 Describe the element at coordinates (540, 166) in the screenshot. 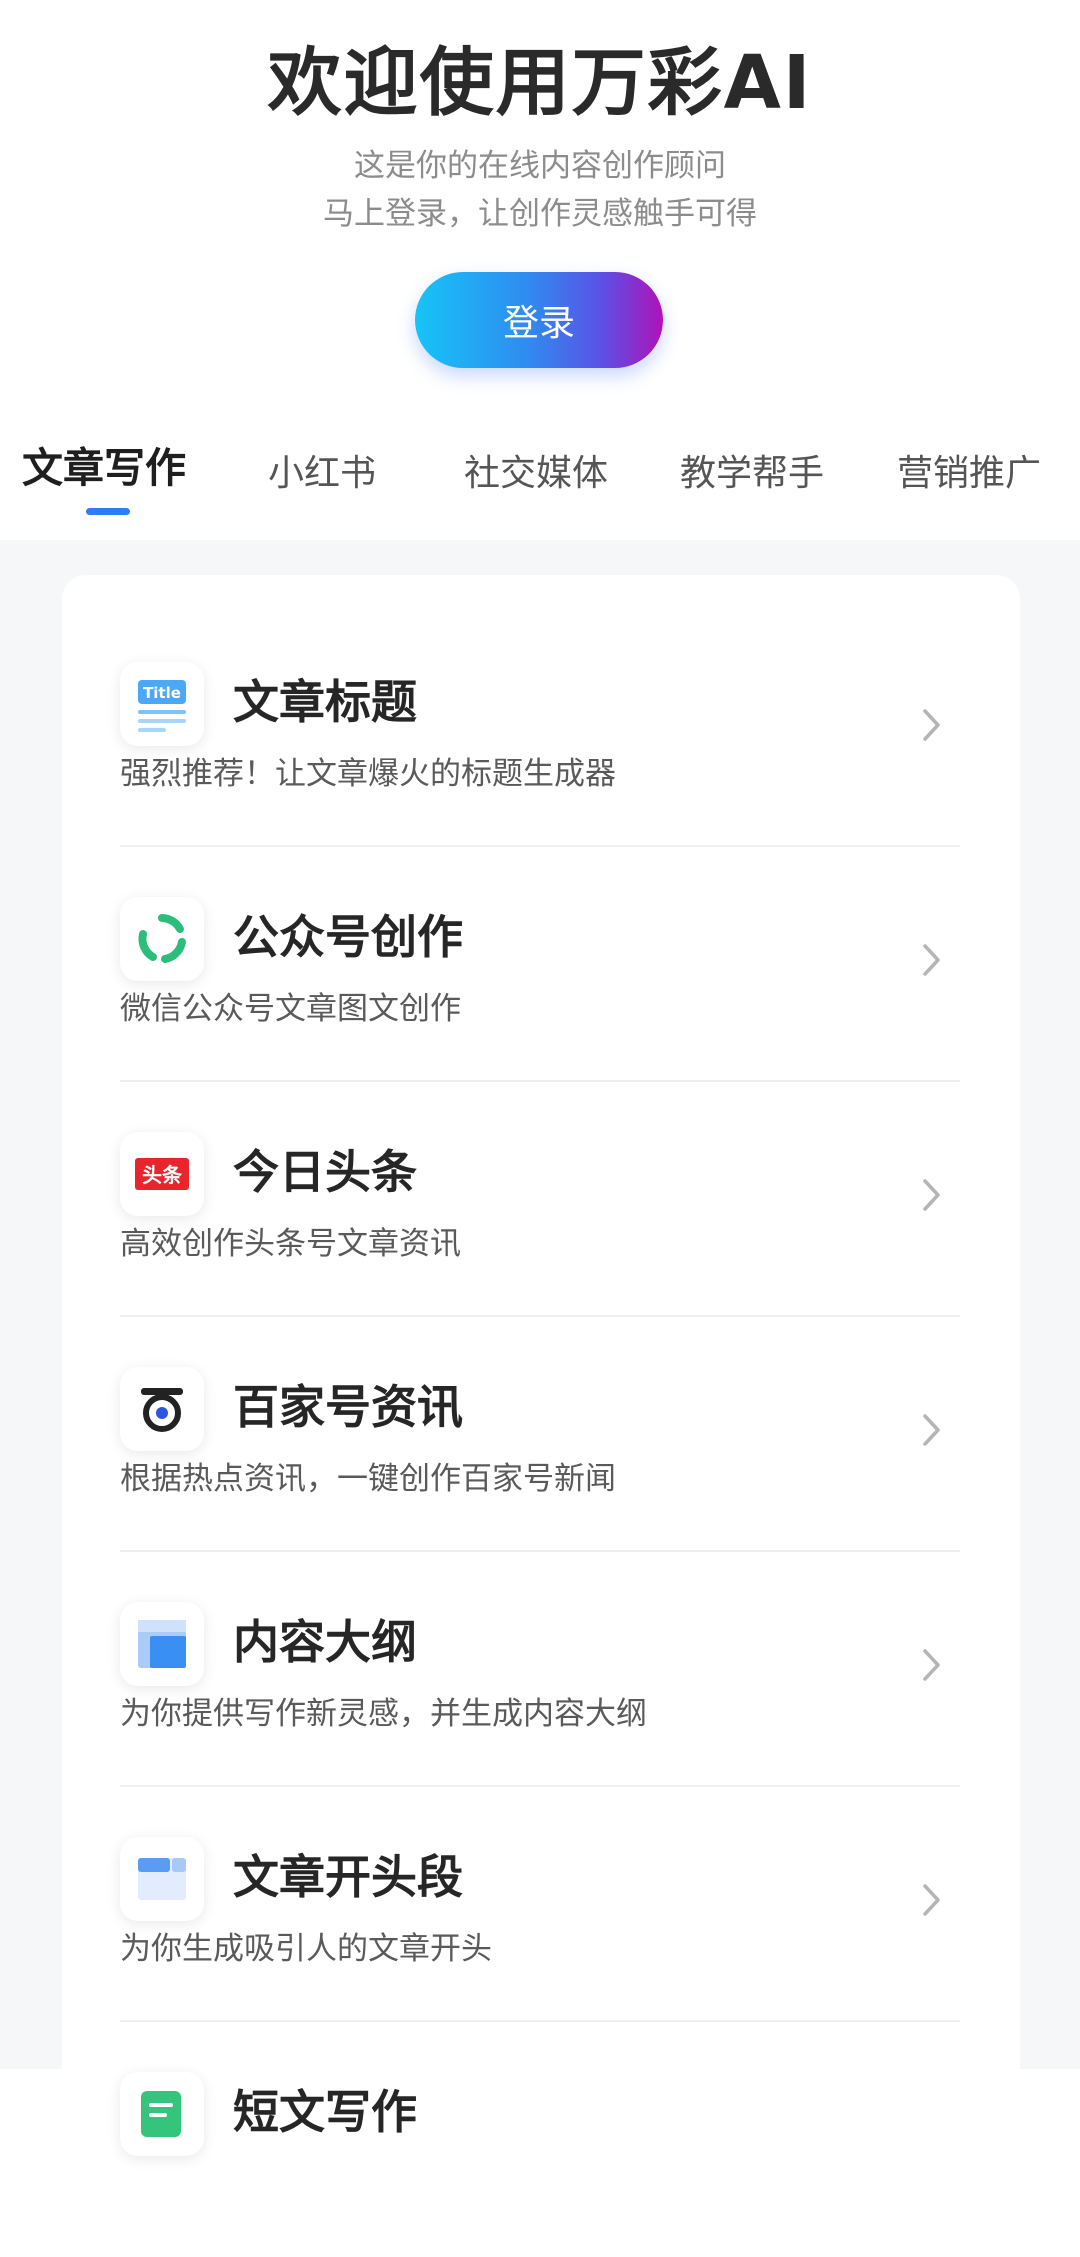

I see `welcome-subtitle-line1: 这是你的在线内容创作顾问` at that location.